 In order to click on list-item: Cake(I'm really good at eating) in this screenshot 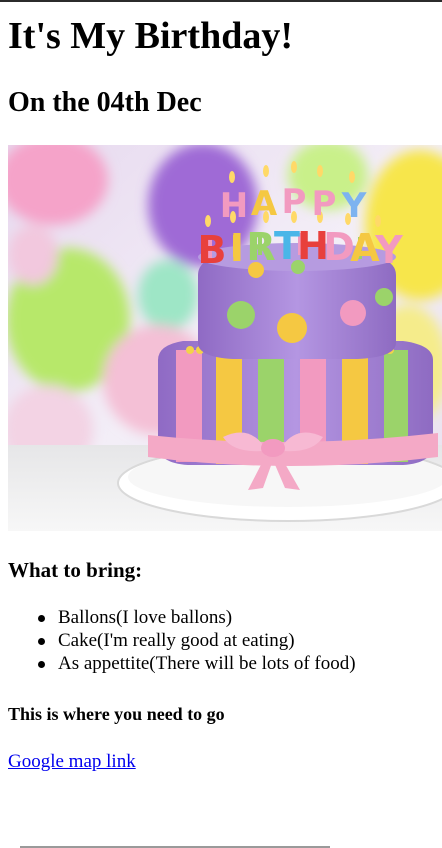, I will do `click(225, 640)`.